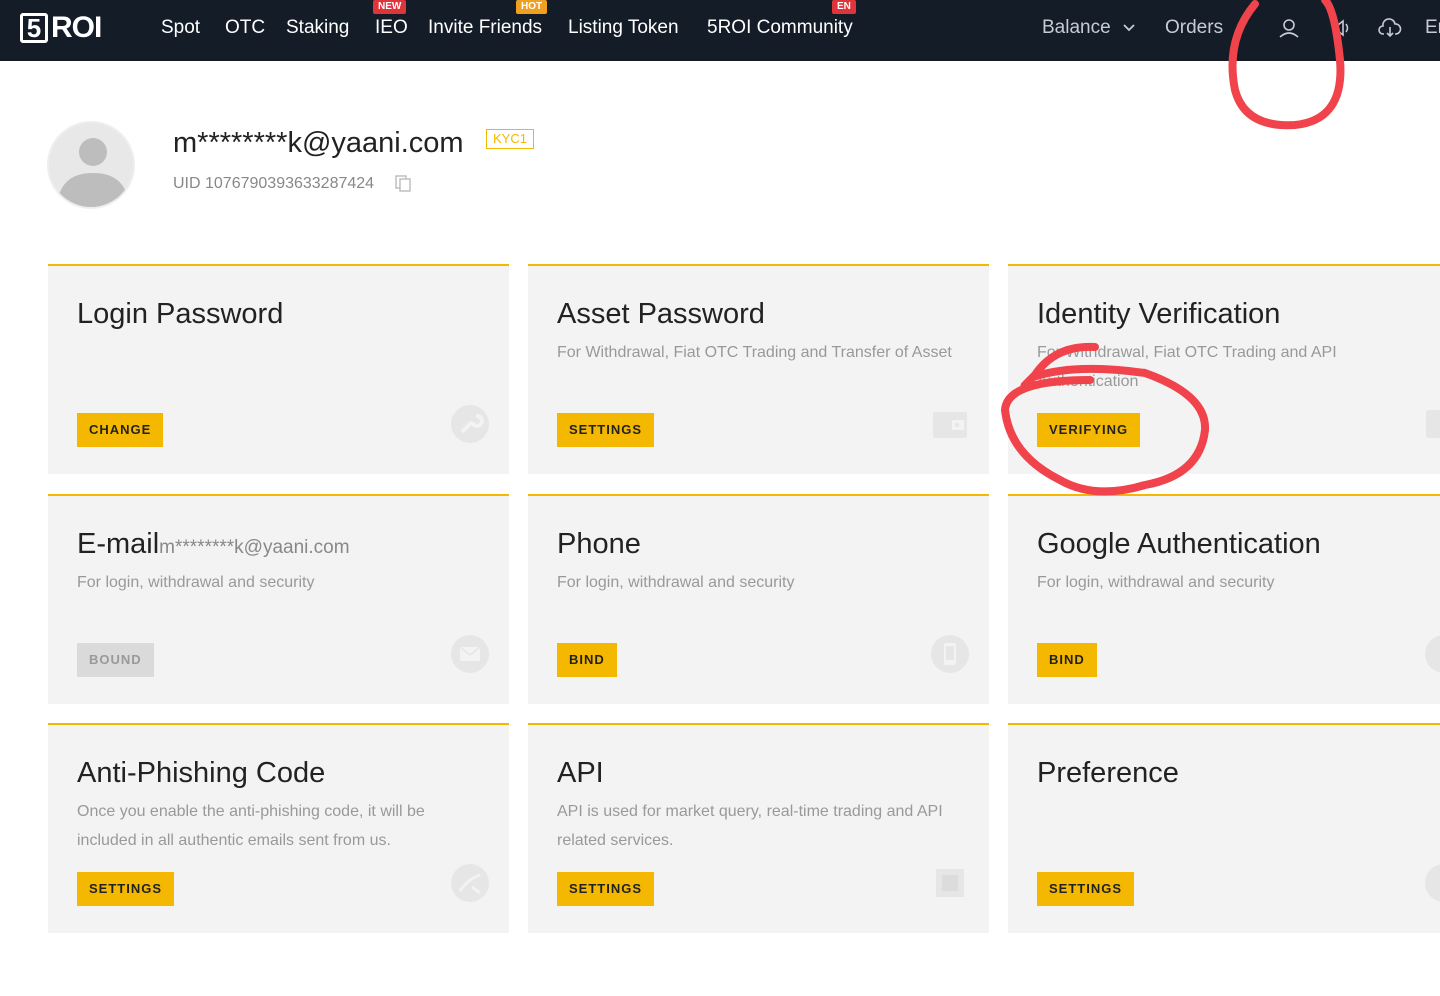 The height and width of the screenshot is (996, 1440). Describe the element at coordinates (391, 28) in the screenshot. I see `nav-ieo: IEO` at that location.